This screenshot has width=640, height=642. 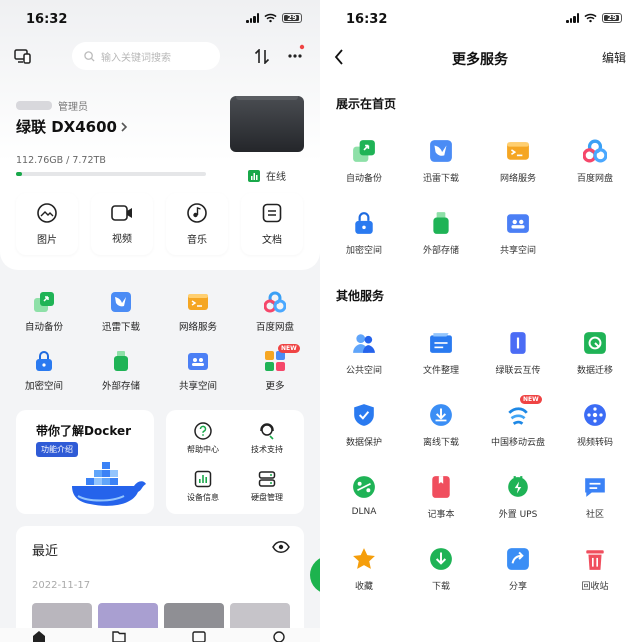 What do you see at coordinates (595, 569) in the screenshot?
I see `service-tile: 回收站` at bounding box center [595, 569].